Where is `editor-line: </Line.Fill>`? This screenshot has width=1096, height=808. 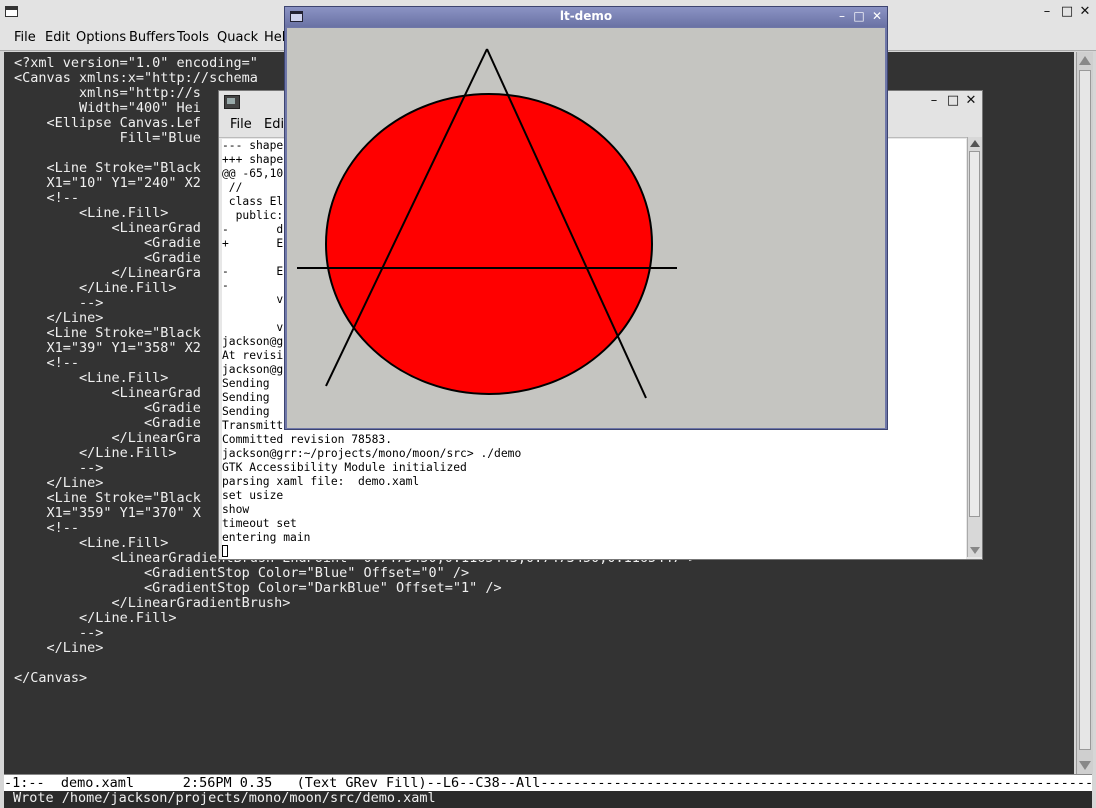 editor-line: </Line.Fill> is located at coordinates (95, 618).